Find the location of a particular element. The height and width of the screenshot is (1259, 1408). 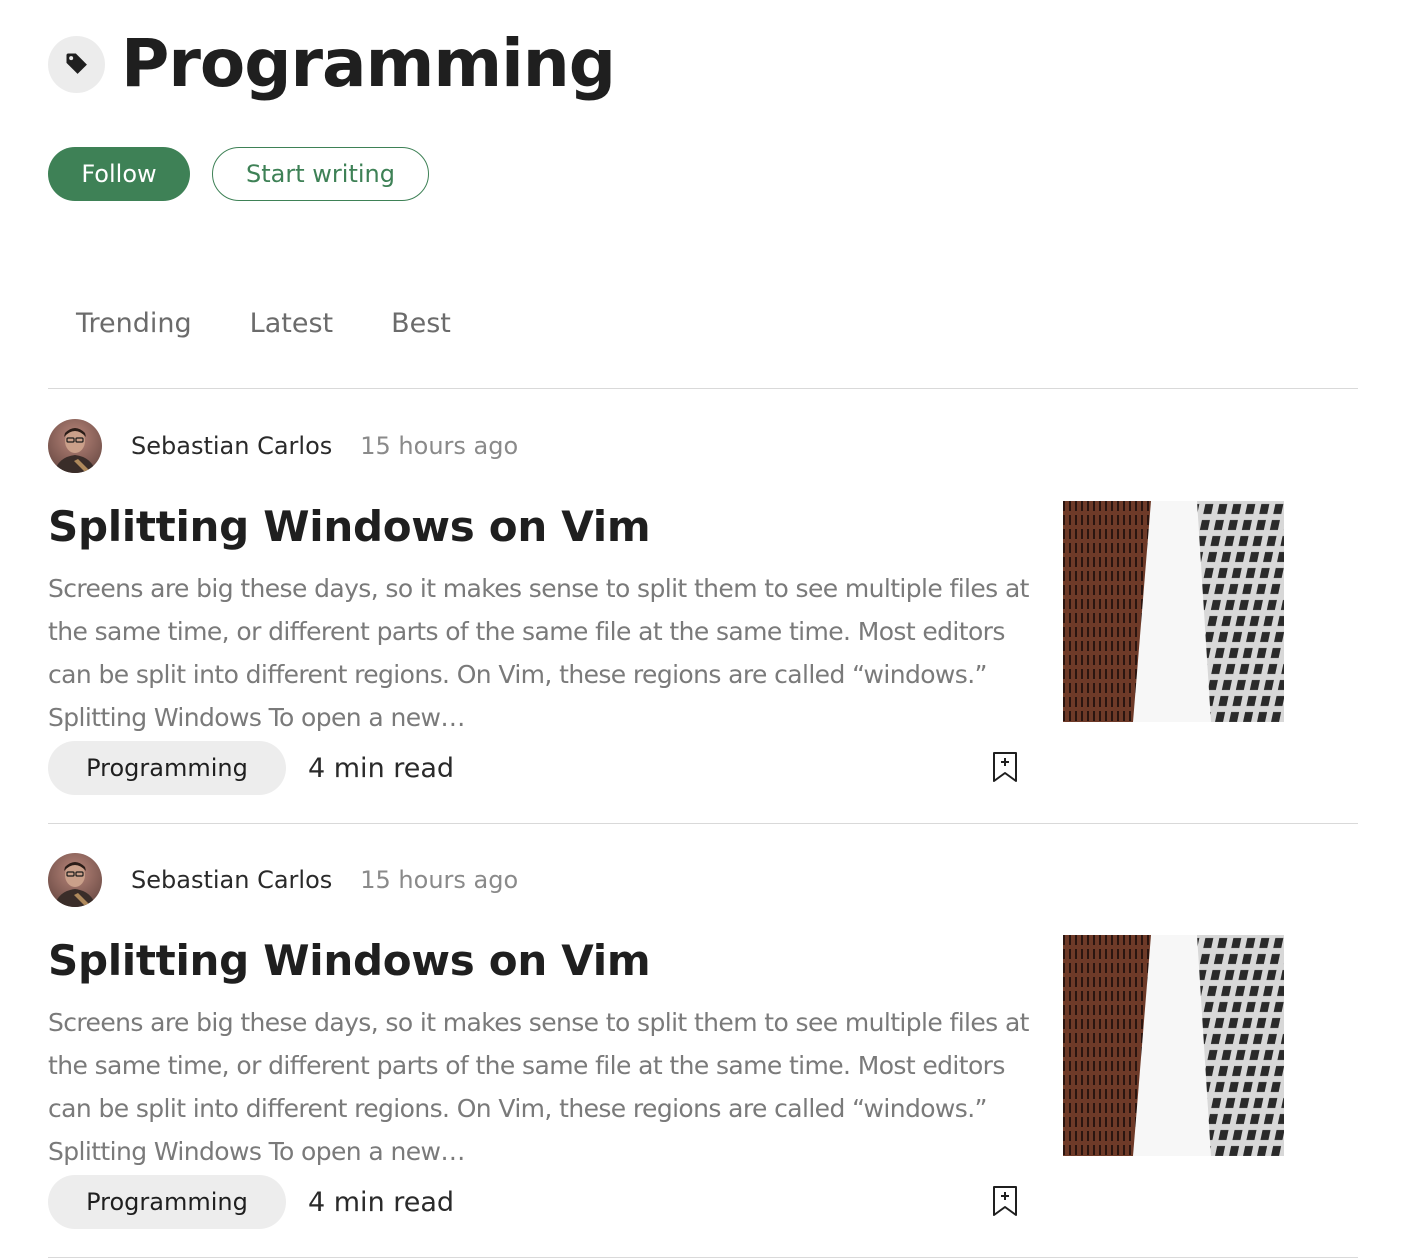

feed-tabs: Trending Latest Best is located at coordinates (292, 324).